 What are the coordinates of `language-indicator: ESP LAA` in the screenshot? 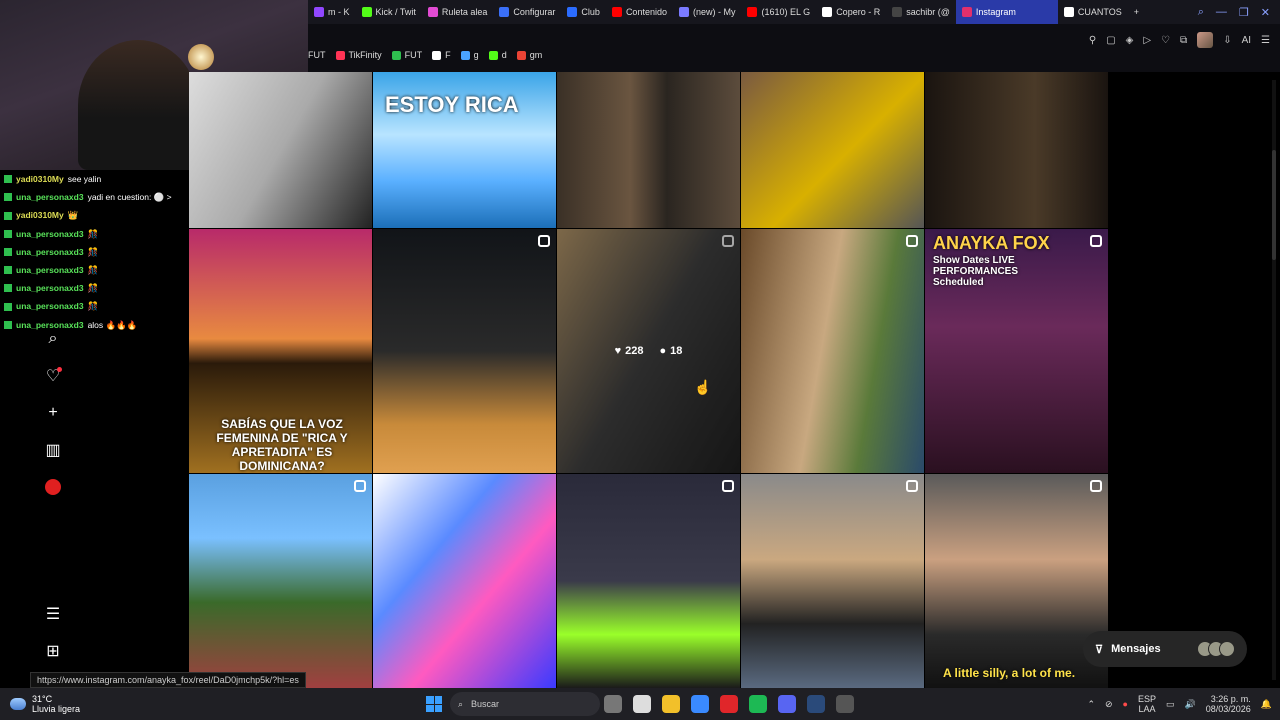 It's located at (1147, 704).